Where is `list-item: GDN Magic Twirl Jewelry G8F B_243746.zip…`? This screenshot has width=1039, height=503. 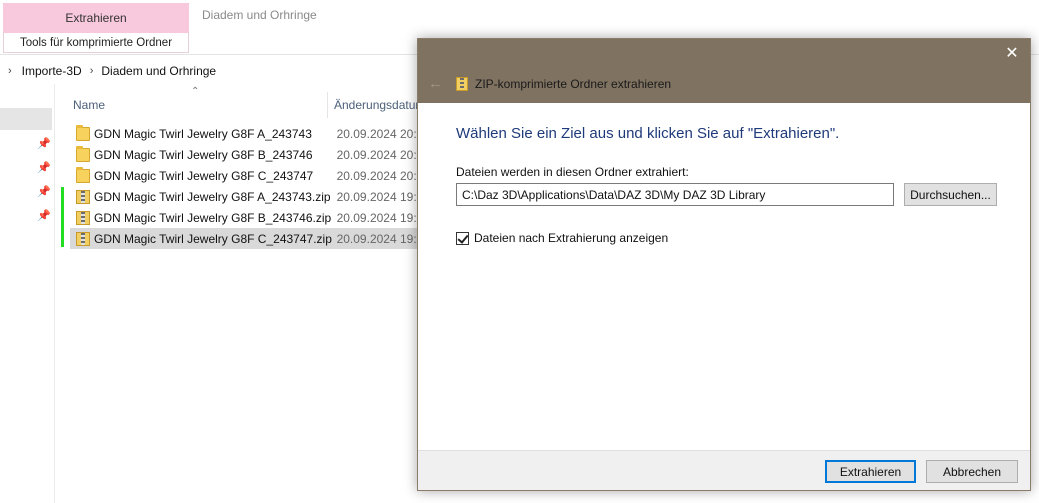 list-item: GDN Magic Twirl Jewelry G8F B_243746.zip… is located at coordinates (250, 217).